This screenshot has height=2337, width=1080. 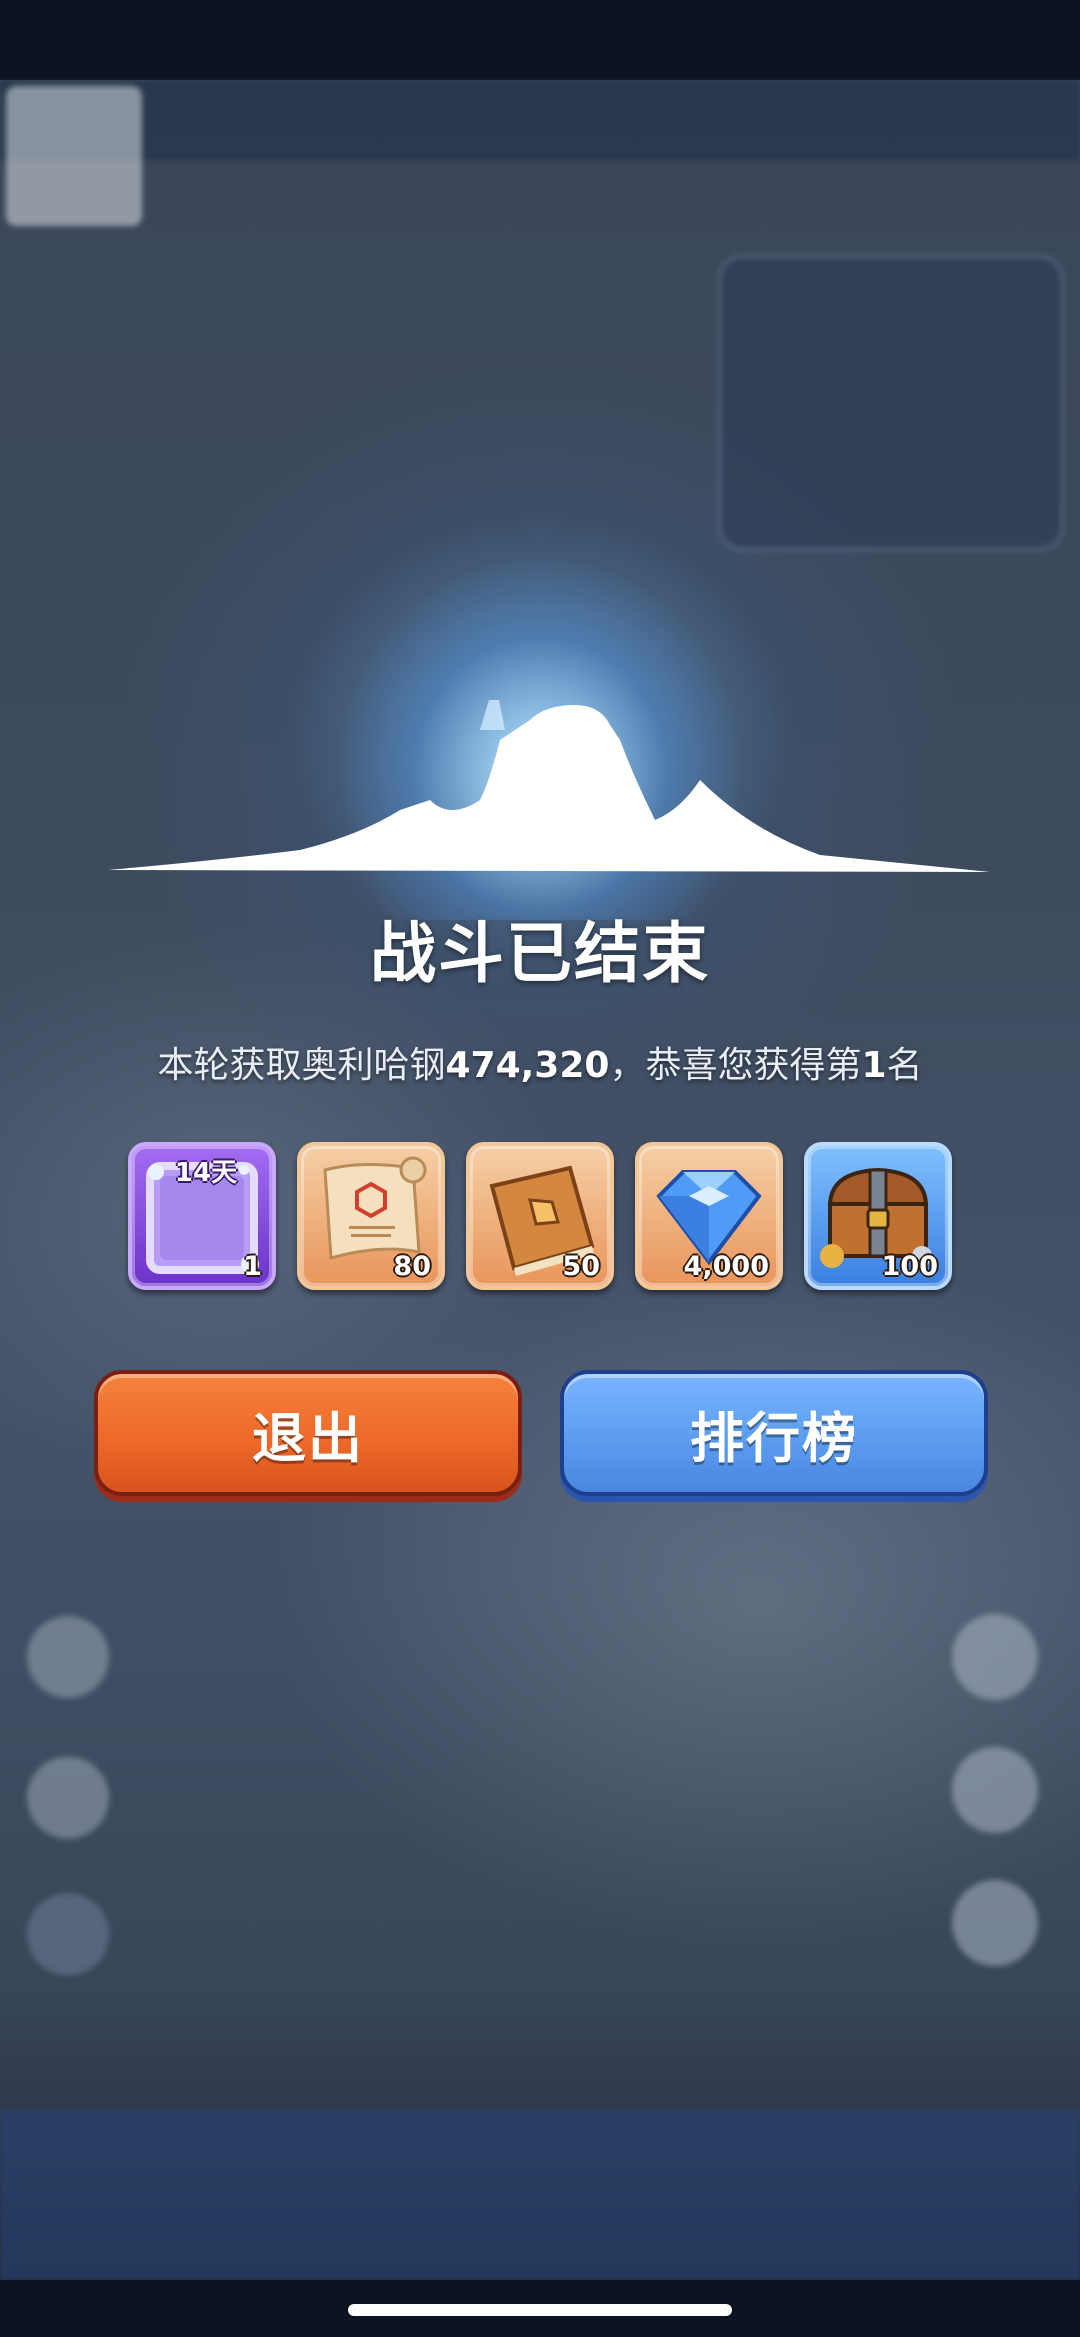 I want to click on reward-qty: 80, so click(x=412, y=1266).